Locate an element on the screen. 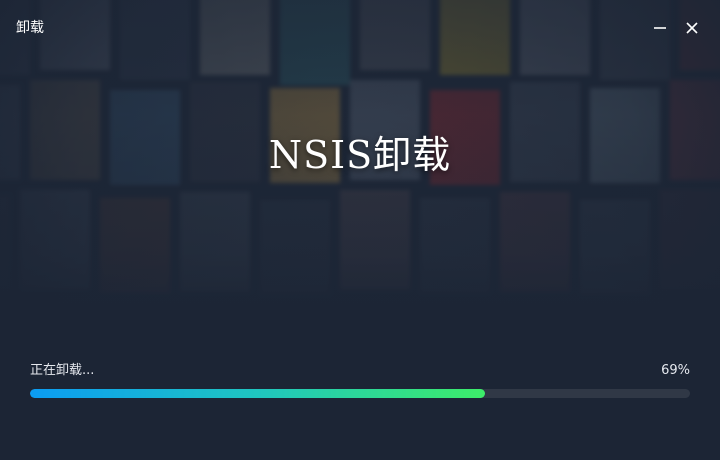 The height and width of the screenshot is (460, 720). minimize-icon is located at coordinates (660, 28).